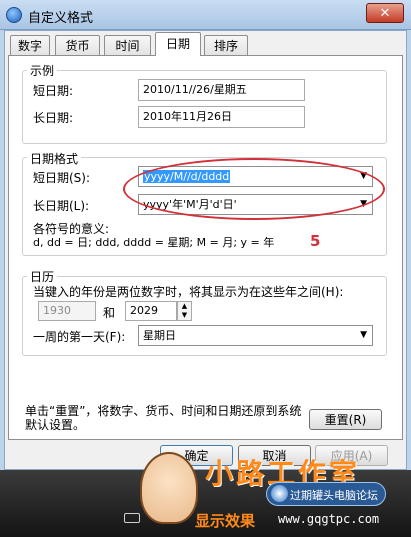 Image resolution: width=411 pixels, height=537 pixels. What do you see at coordinates (163, 418) in the screenshot?
I see `reset-description: 单击“重置”，将数字、货币、时间和日期还原到系统默认设置。` at bounding box center [163, 418].